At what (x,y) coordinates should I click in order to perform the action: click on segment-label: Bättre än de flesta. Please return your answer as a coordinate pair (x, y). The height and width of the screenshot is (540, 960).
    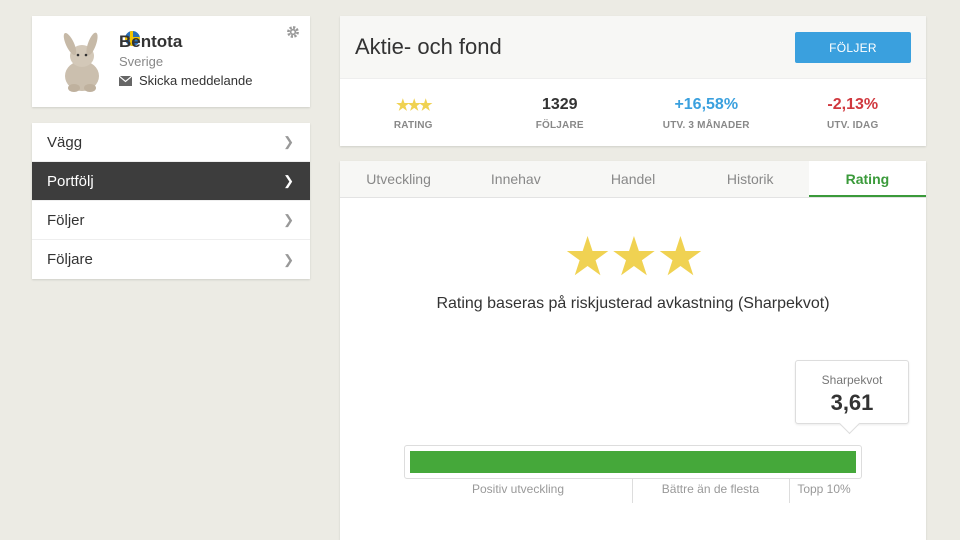
    Looking at the image, I should click on (710, 489).